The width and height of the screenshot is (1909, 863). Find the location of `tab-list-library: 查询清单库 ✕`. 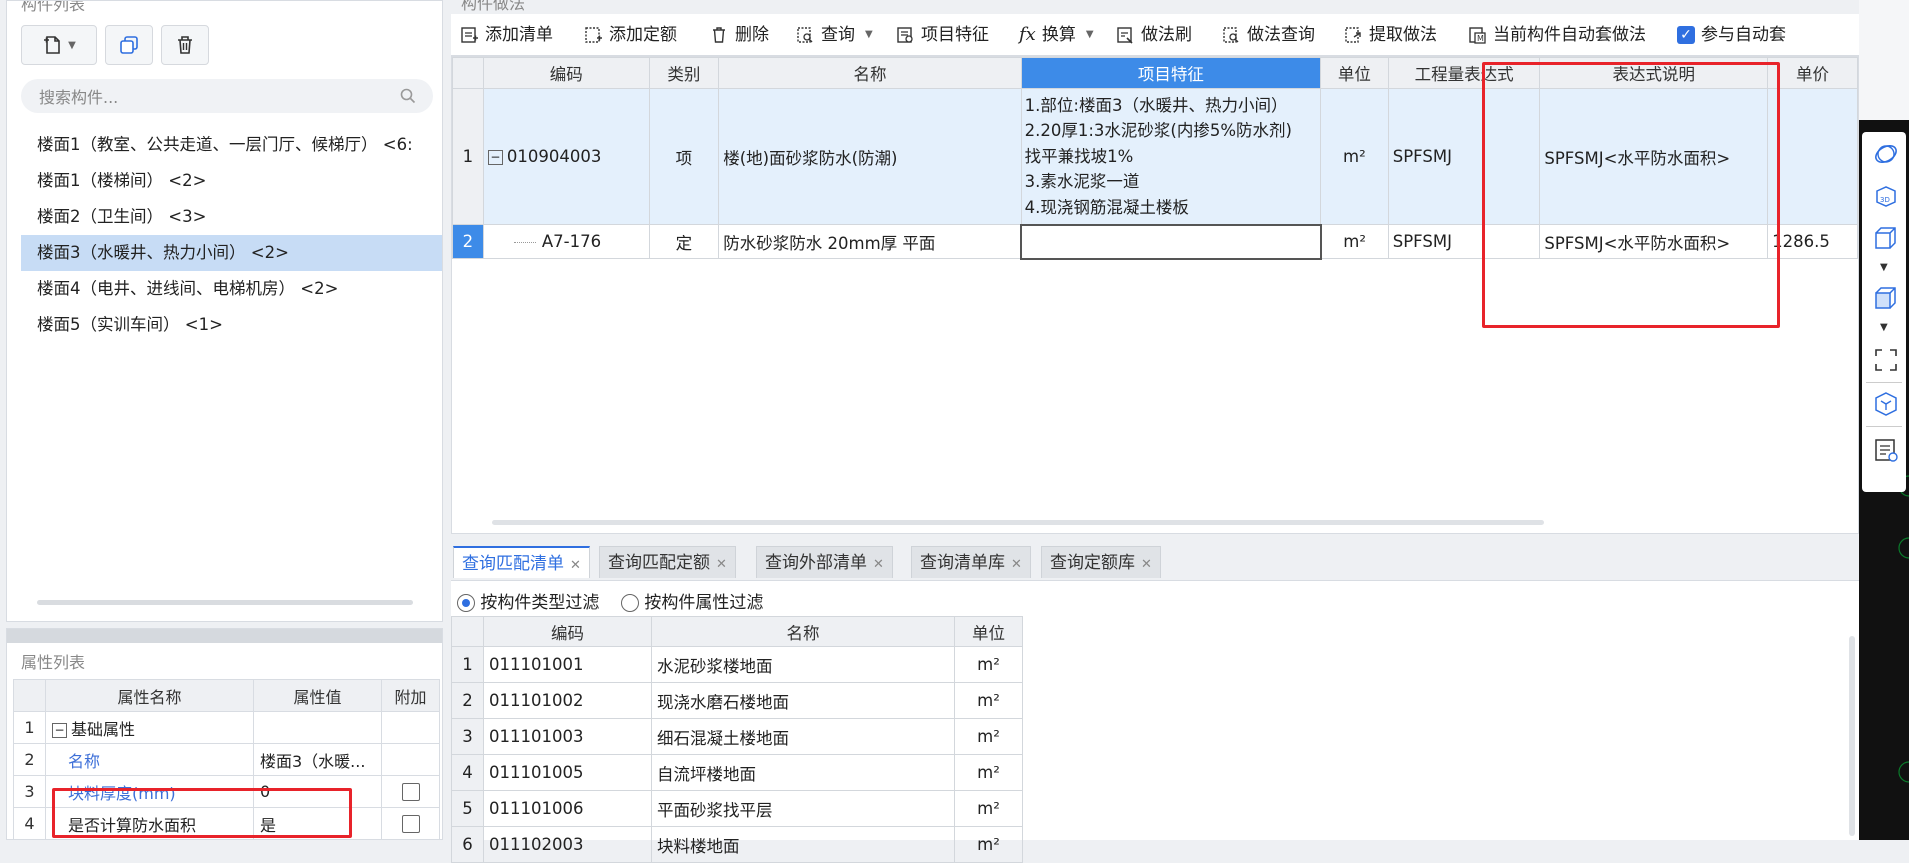

tab-list-library: 查询清单库 ✕ is located at coordinates (971, 562).